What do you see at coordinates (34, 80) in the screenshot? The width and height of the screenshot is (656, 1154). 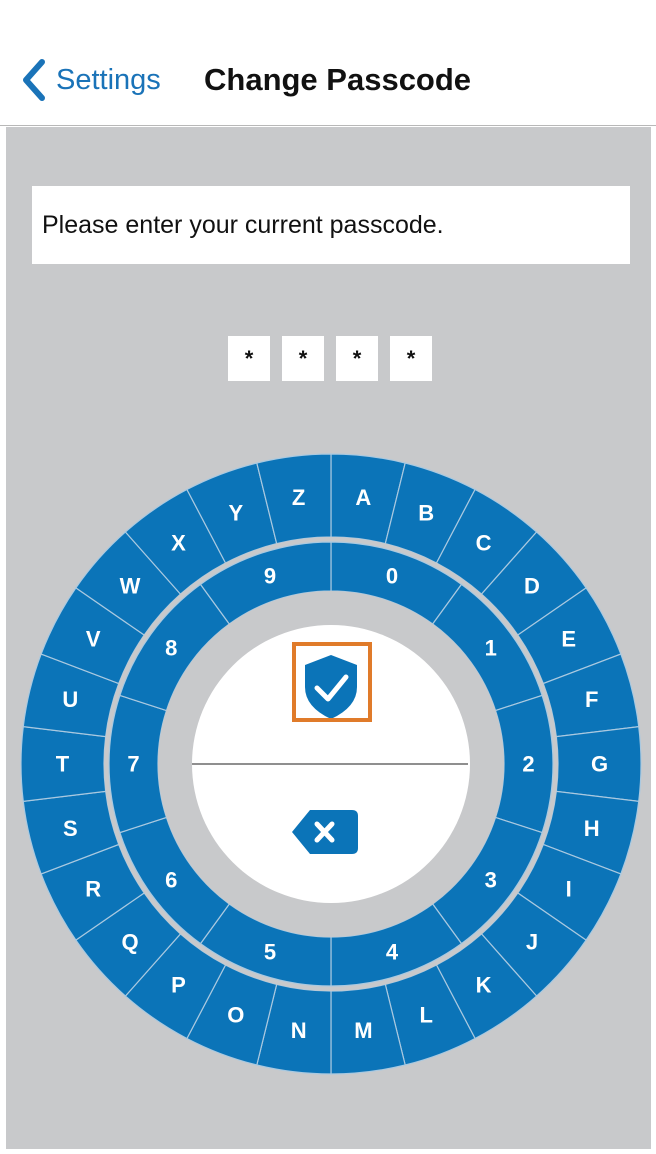 I see `chevron-left-icon` at bounding box center [34, 80].